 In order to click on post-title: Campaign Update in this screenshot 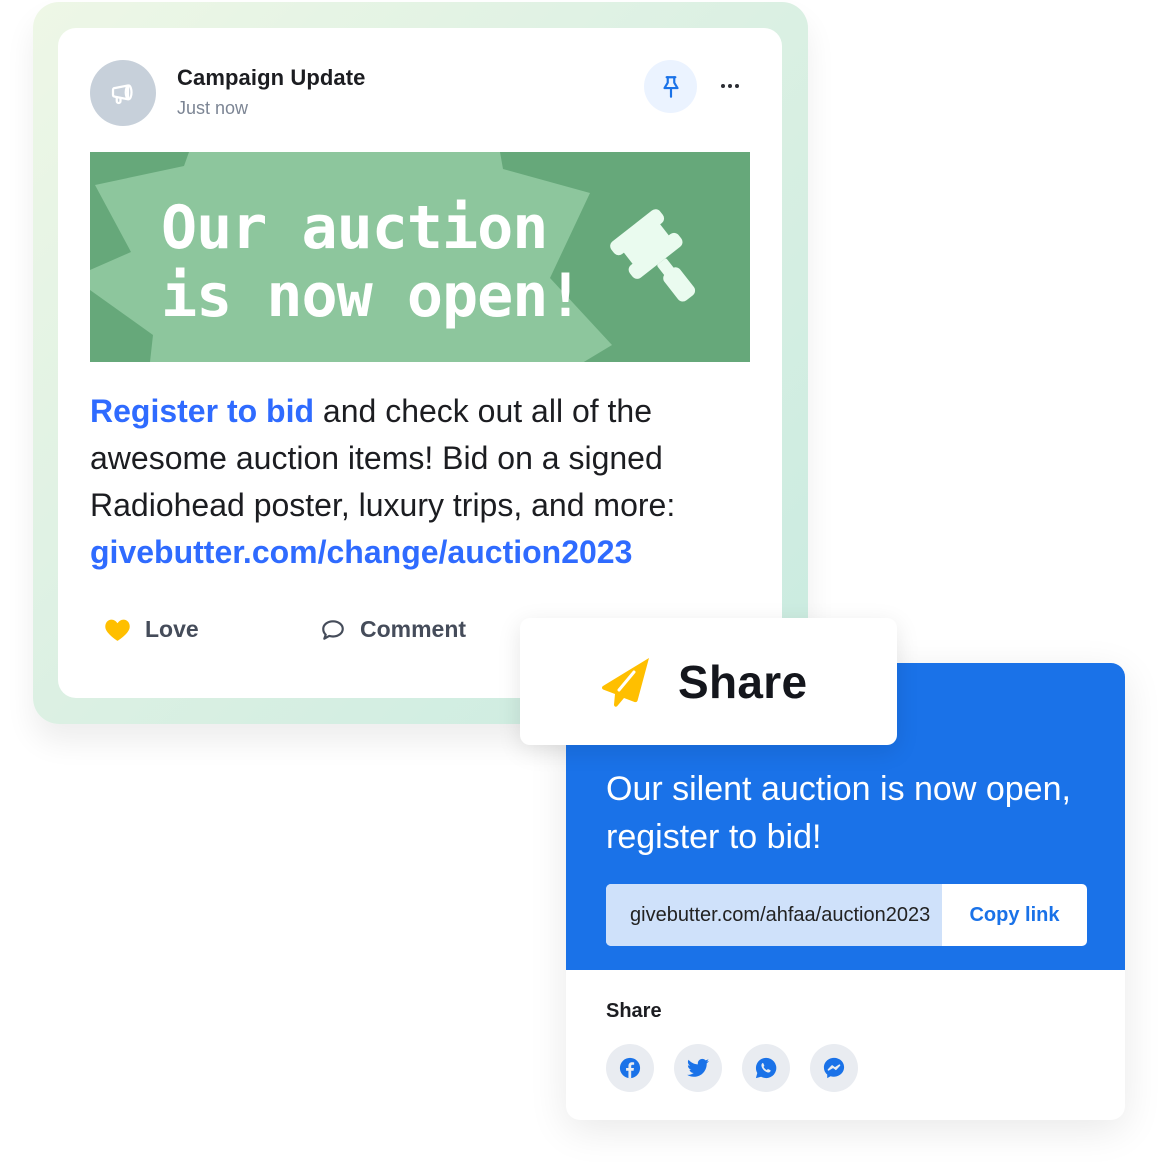, I will do `click(271, 77)`.